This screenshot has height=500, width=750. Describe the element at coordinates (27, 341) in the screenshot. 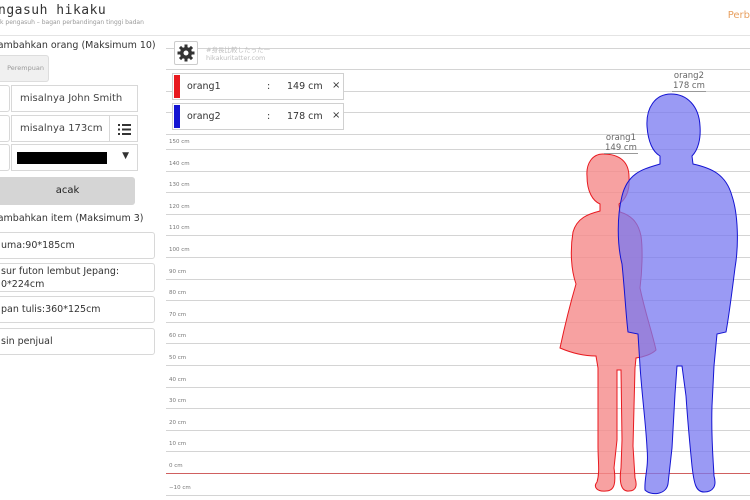

I see `item-label: sin penjual otomatis:114*197cm` at that location.